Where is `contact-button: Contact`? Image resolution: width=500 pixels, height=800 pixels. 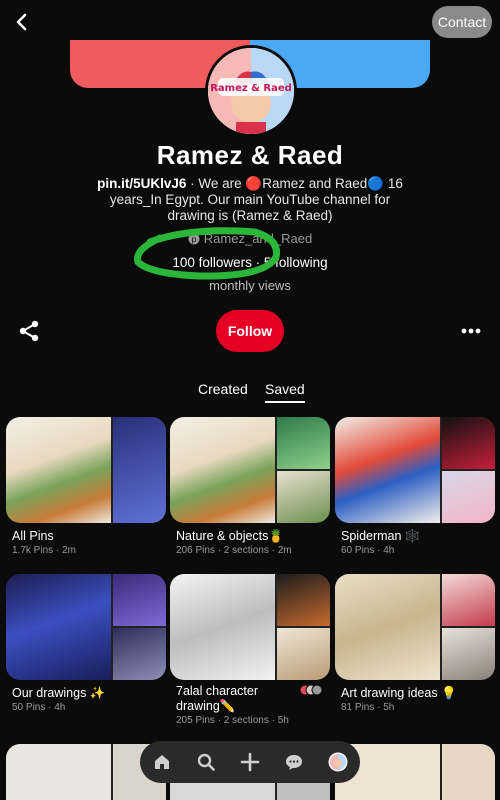
contact-button: Contact is located at coordinates (462, 22).